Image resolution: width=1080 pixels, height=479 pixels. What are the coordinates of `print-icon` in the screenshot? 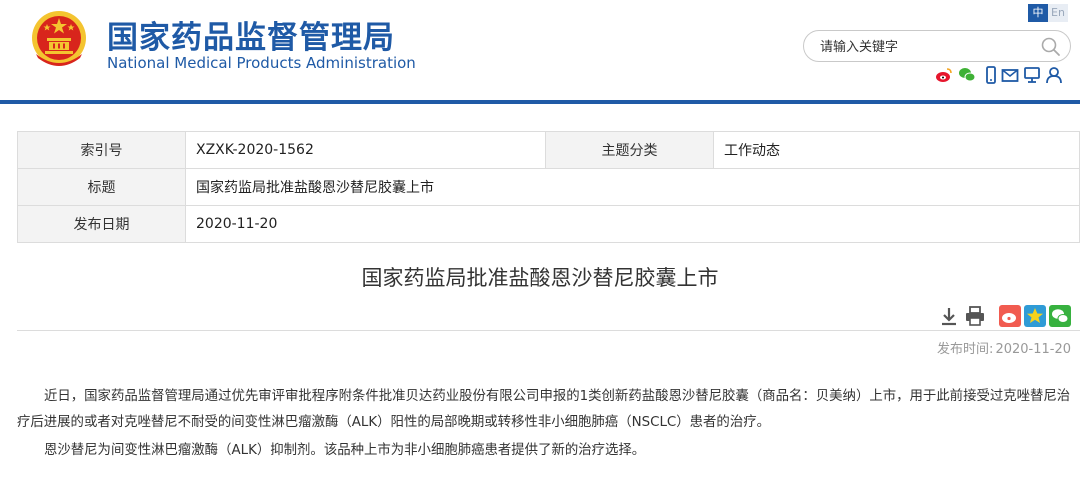 It's located at (975, 316).